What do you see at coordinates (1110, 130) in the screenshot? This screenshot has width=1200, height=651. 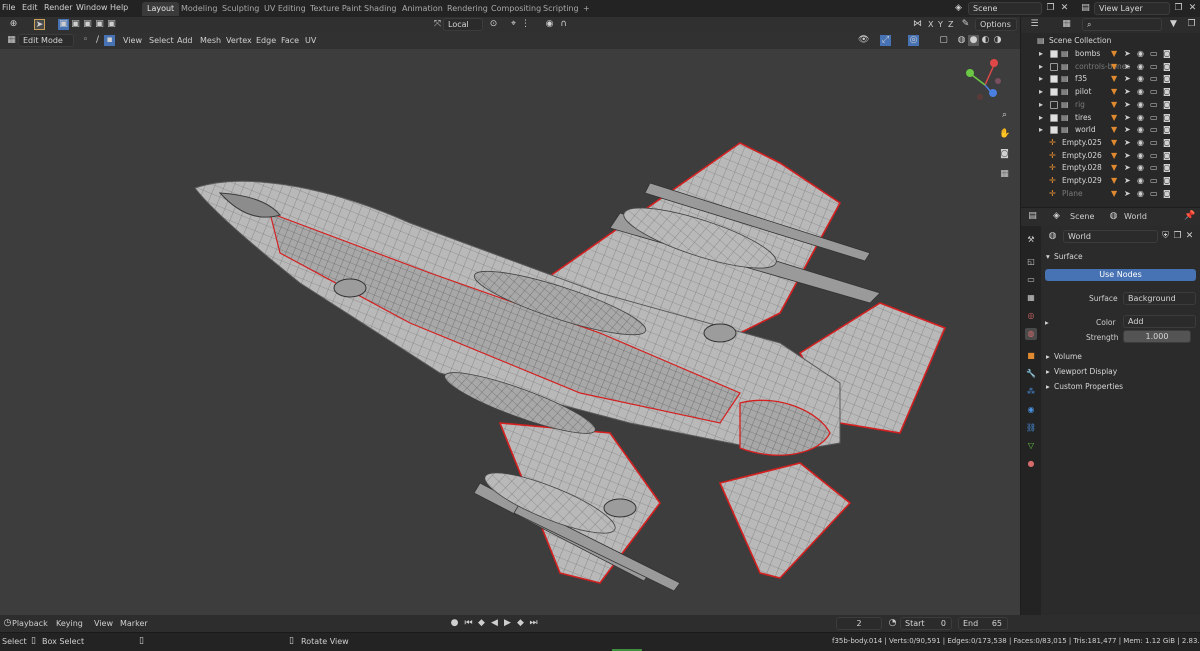 I see `outliner-row: ▸ ▤ world ▼ ➤ ◉ ▭ ◙` at bounding box center [1110, 130].